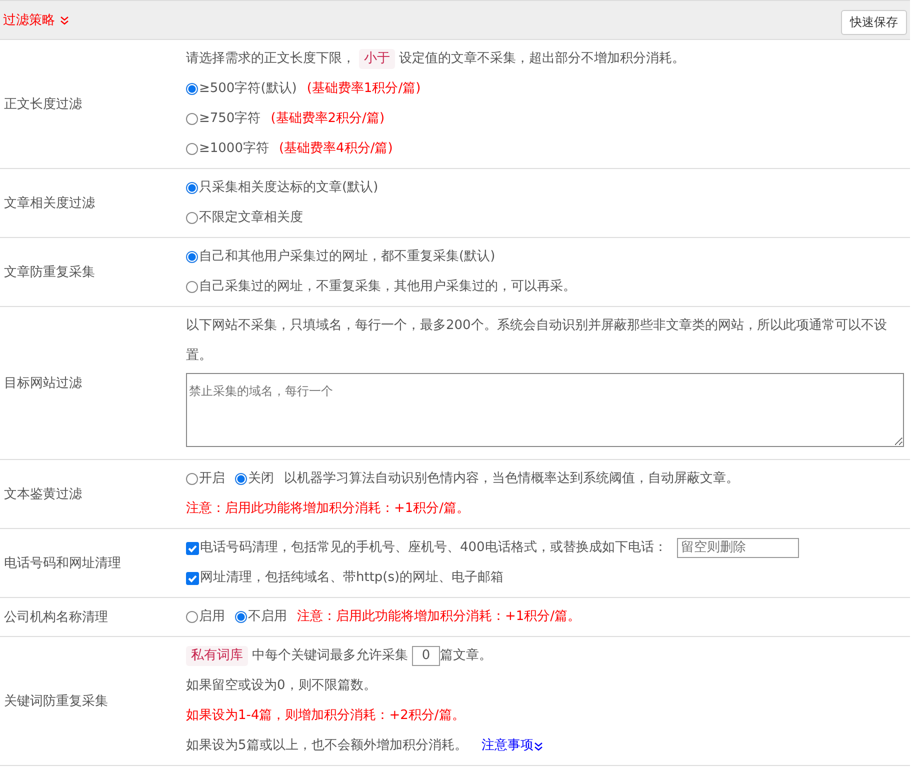  I want to click on warning-text: (基础费率1积分/篇), so click(363, 89).